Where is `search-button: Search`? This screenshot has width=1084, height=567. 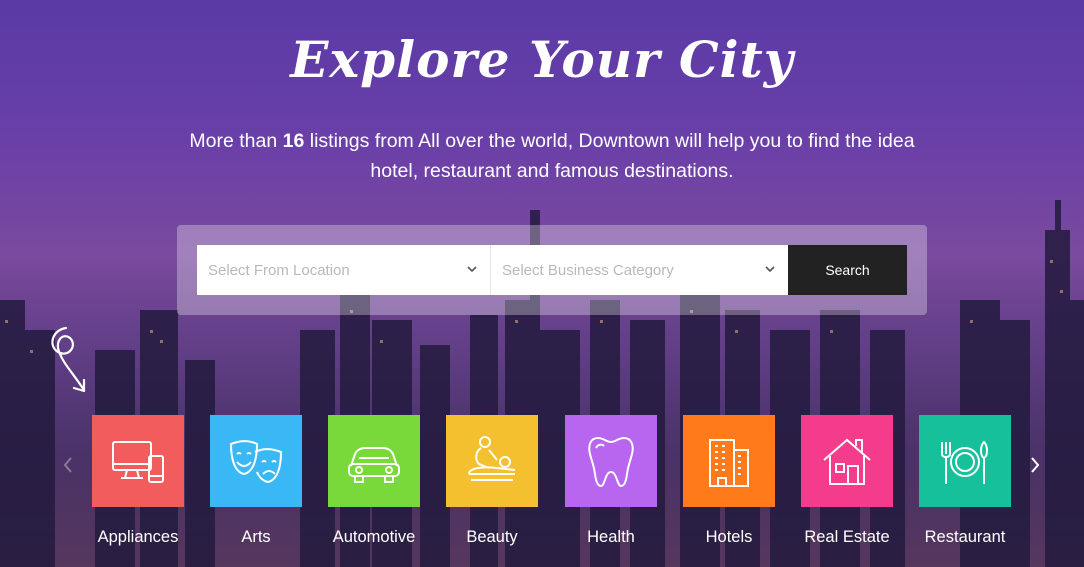 search-button: Search is located at coordinates (847, 270).